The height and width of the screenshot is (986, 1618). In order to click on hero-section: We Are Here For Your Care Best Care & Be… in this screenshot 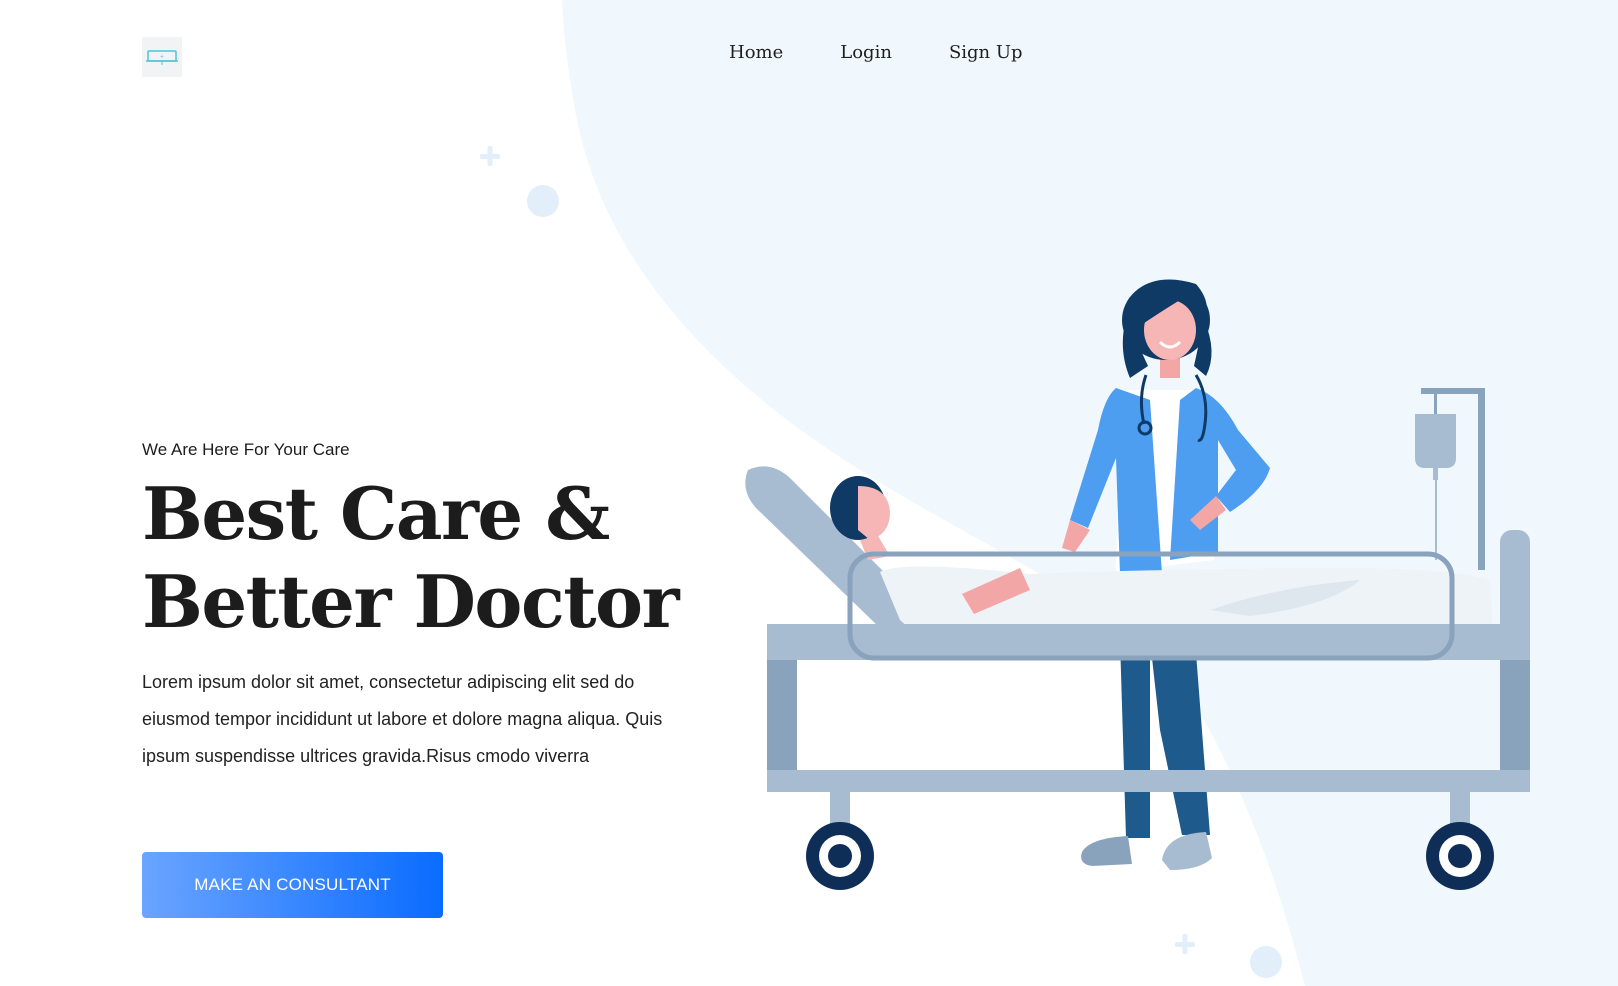, I will do `click(422, 616)`.